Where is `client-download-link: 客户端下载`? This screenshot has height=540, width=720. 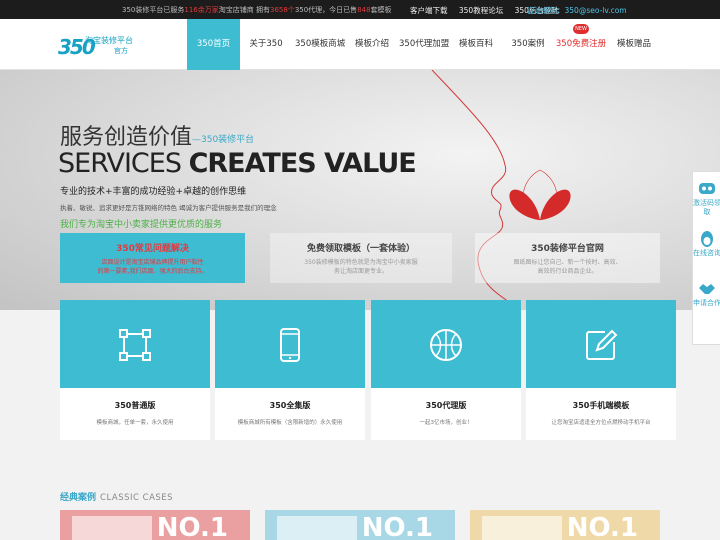 client-download-link: 客户端下载 is located at coordinates (429, 10).